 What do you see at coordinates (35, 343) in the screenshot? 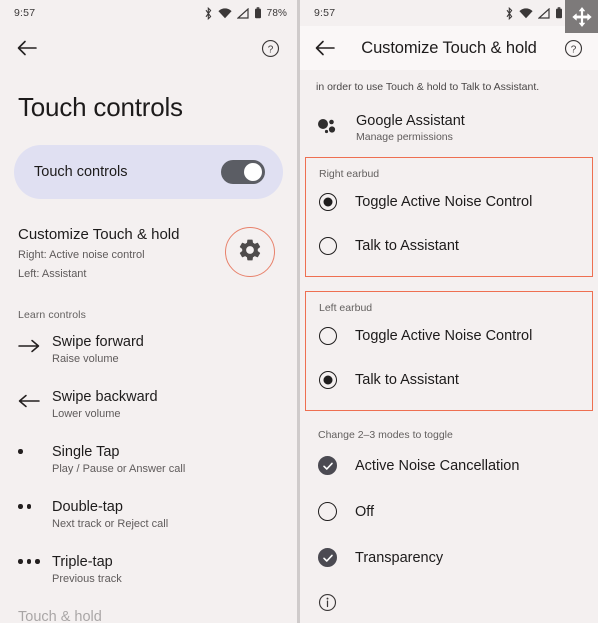
I see `arrow-right-icon` at bounding box center [35, 343].